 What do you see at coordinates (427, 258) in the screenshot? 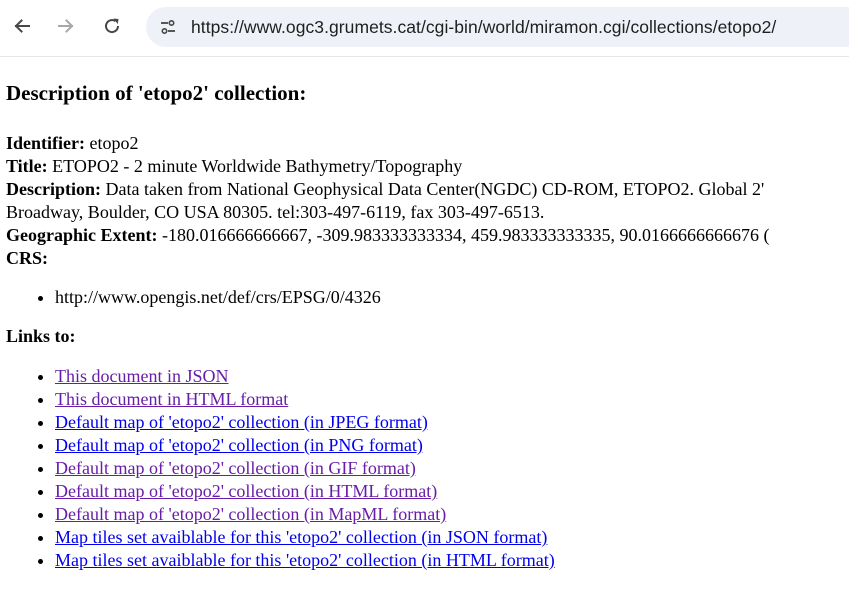
I see `crs-row: CRS:` at bounding box center [427, 258].